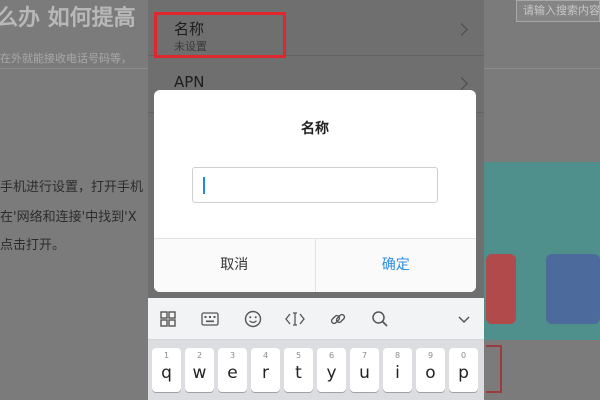 This screenshot has width=600, height=400. What do you see at coordinates (210, 319) in the screenshot?
I see `keyboard-icon` at bounding box center [210, 319].